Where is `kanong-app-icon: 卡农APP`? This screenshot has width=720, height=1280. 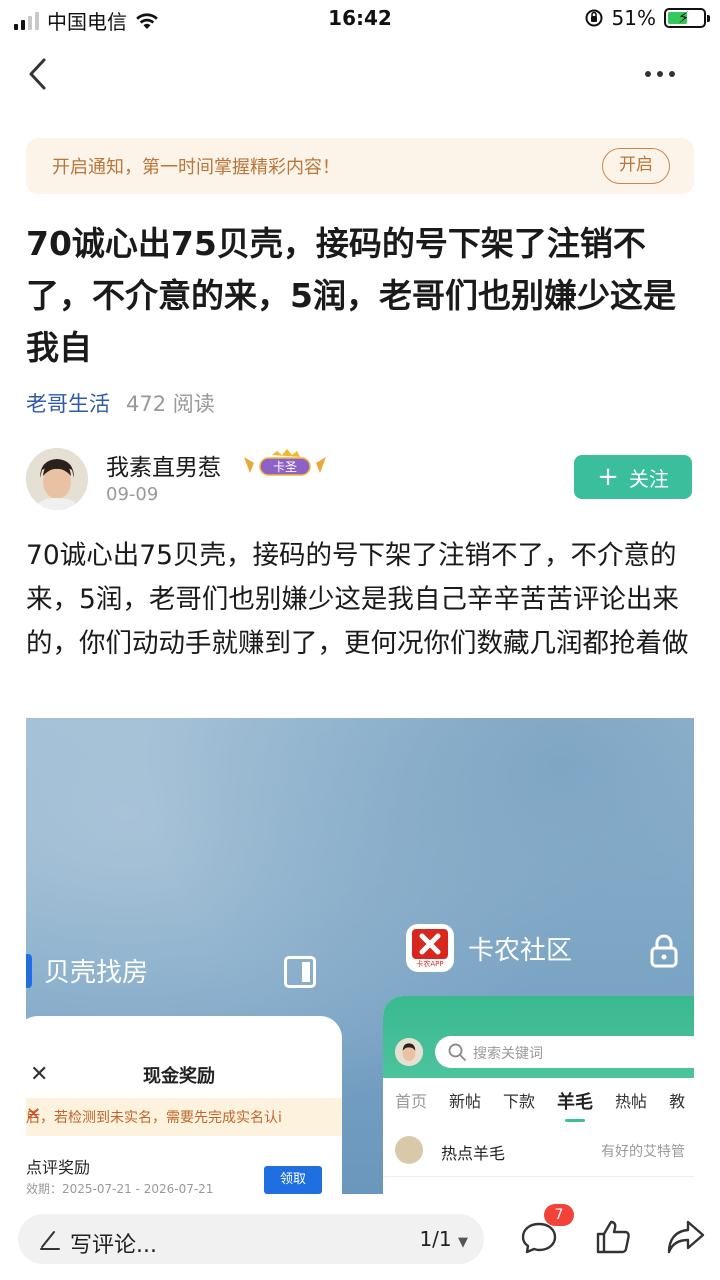 kanong-app-icon: 卡农APP is located at coordinates (430, 948).